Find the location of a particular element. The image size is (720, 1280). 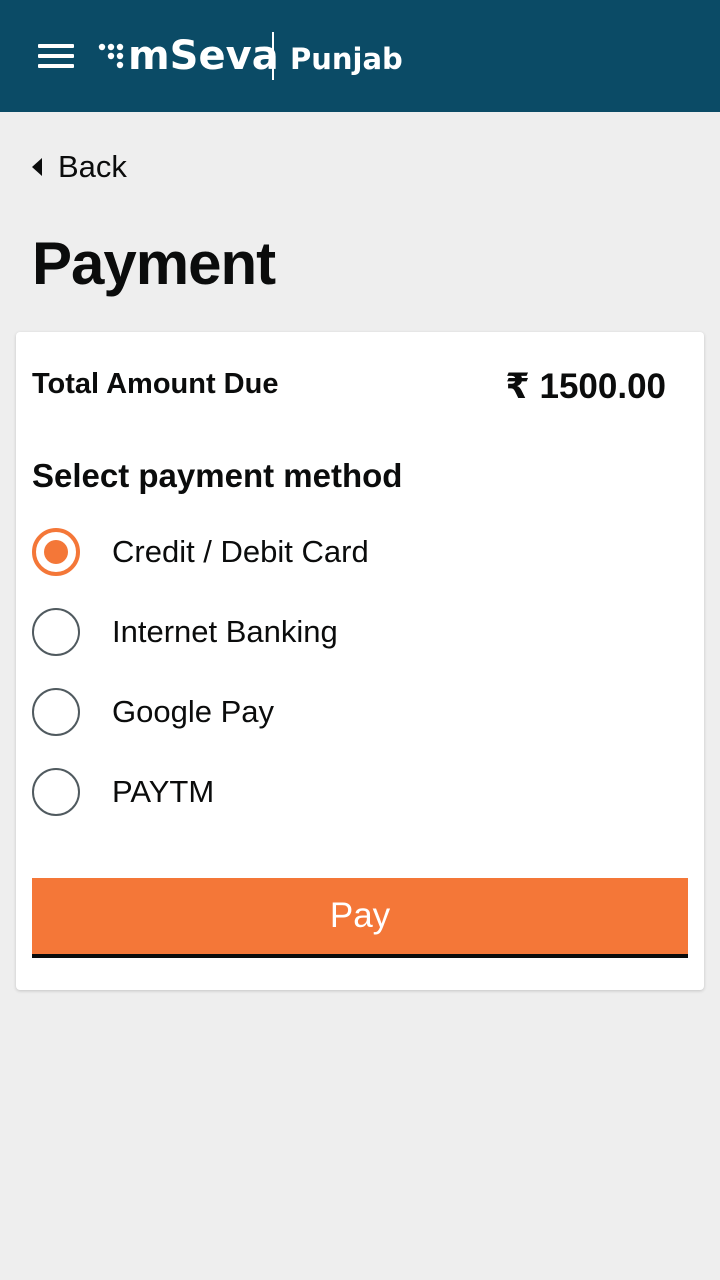

mseva-logo-dots-icon is located at coordinates (111, 56).